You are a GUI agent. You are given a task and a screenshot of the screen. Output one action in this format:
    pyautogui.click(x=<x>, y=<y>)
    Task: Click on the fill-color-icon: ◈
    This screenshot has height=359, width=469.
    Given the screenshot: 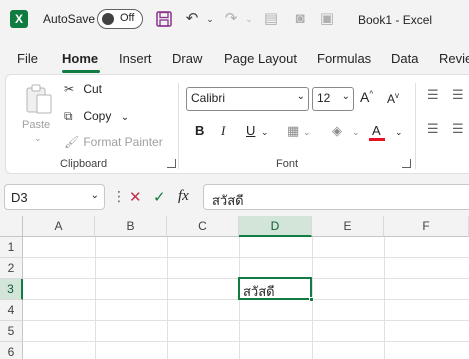 What is the action you would take?
    pyautogui.click(x=337, y=131)
    